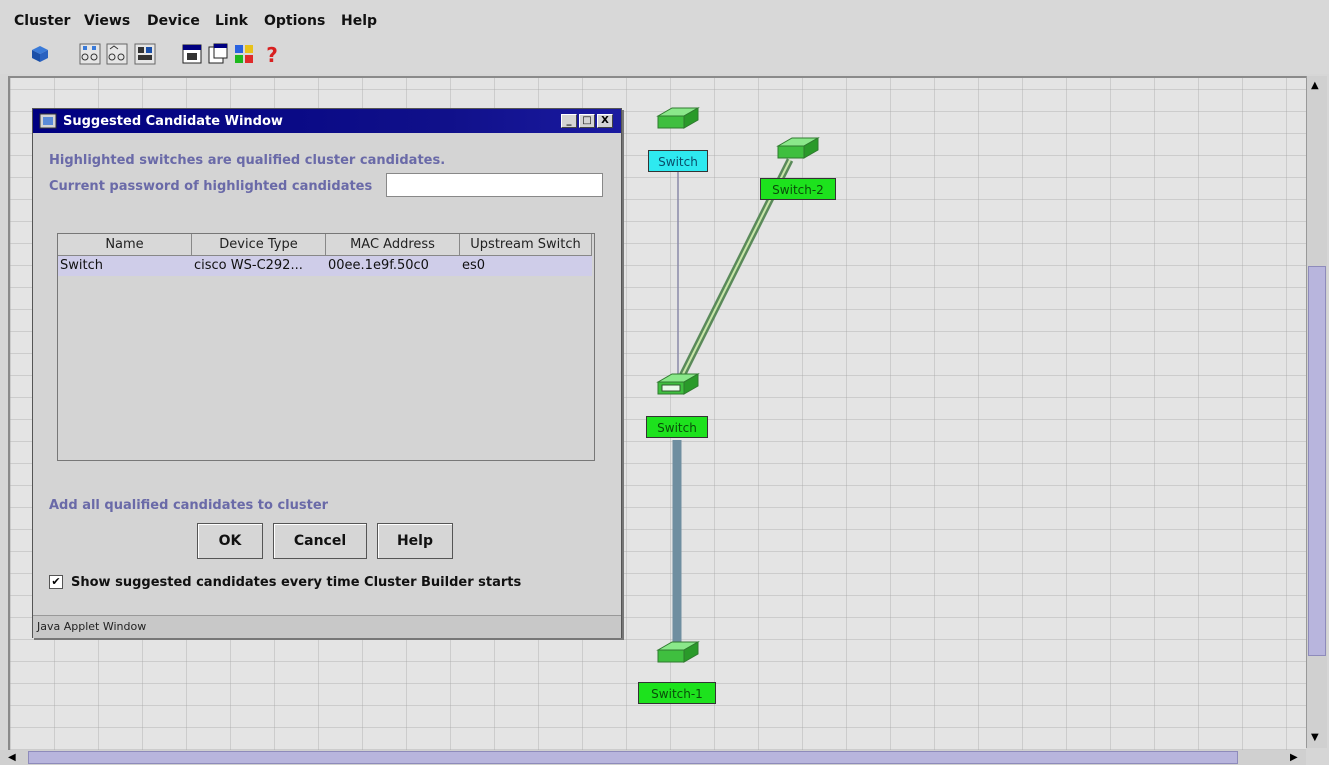  What do you see at coordinates (125, 245) in the screenshot?
I see `column-header-name: Name` at bounding box center [125, 245].